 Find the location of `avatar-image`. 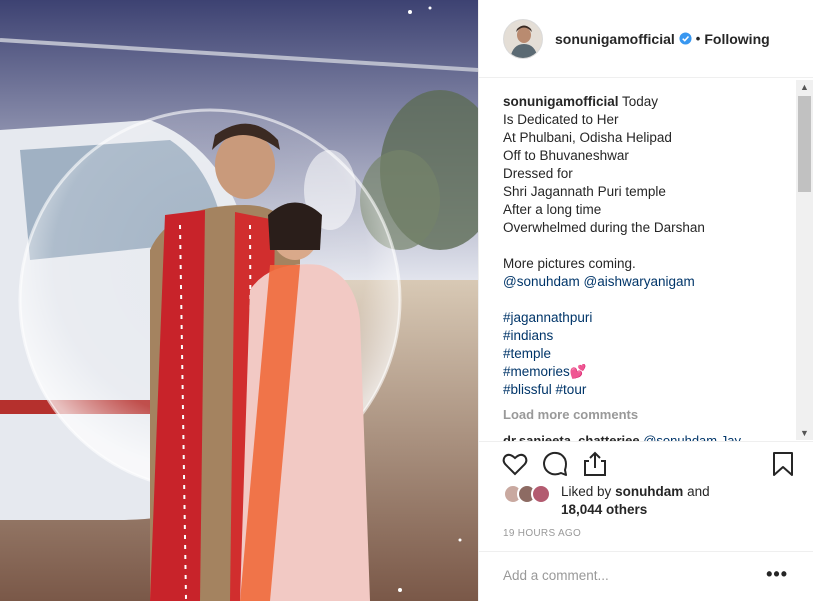

avatar-image is located at coordinates (523, 38).